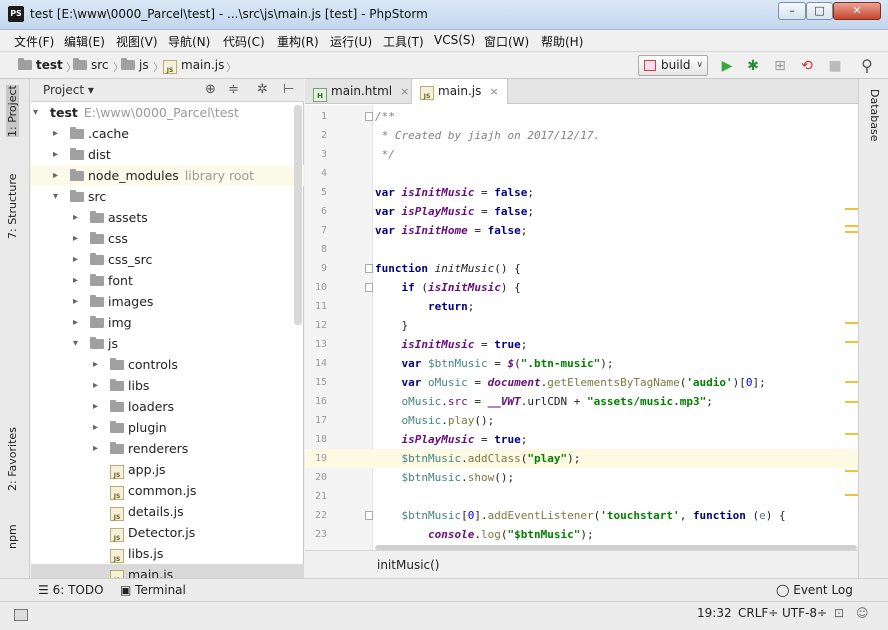  What do you see at coordinates (12, 111) in the screenshot?
I see `tab-project: 1: Project` at bounding box center [12, 111].